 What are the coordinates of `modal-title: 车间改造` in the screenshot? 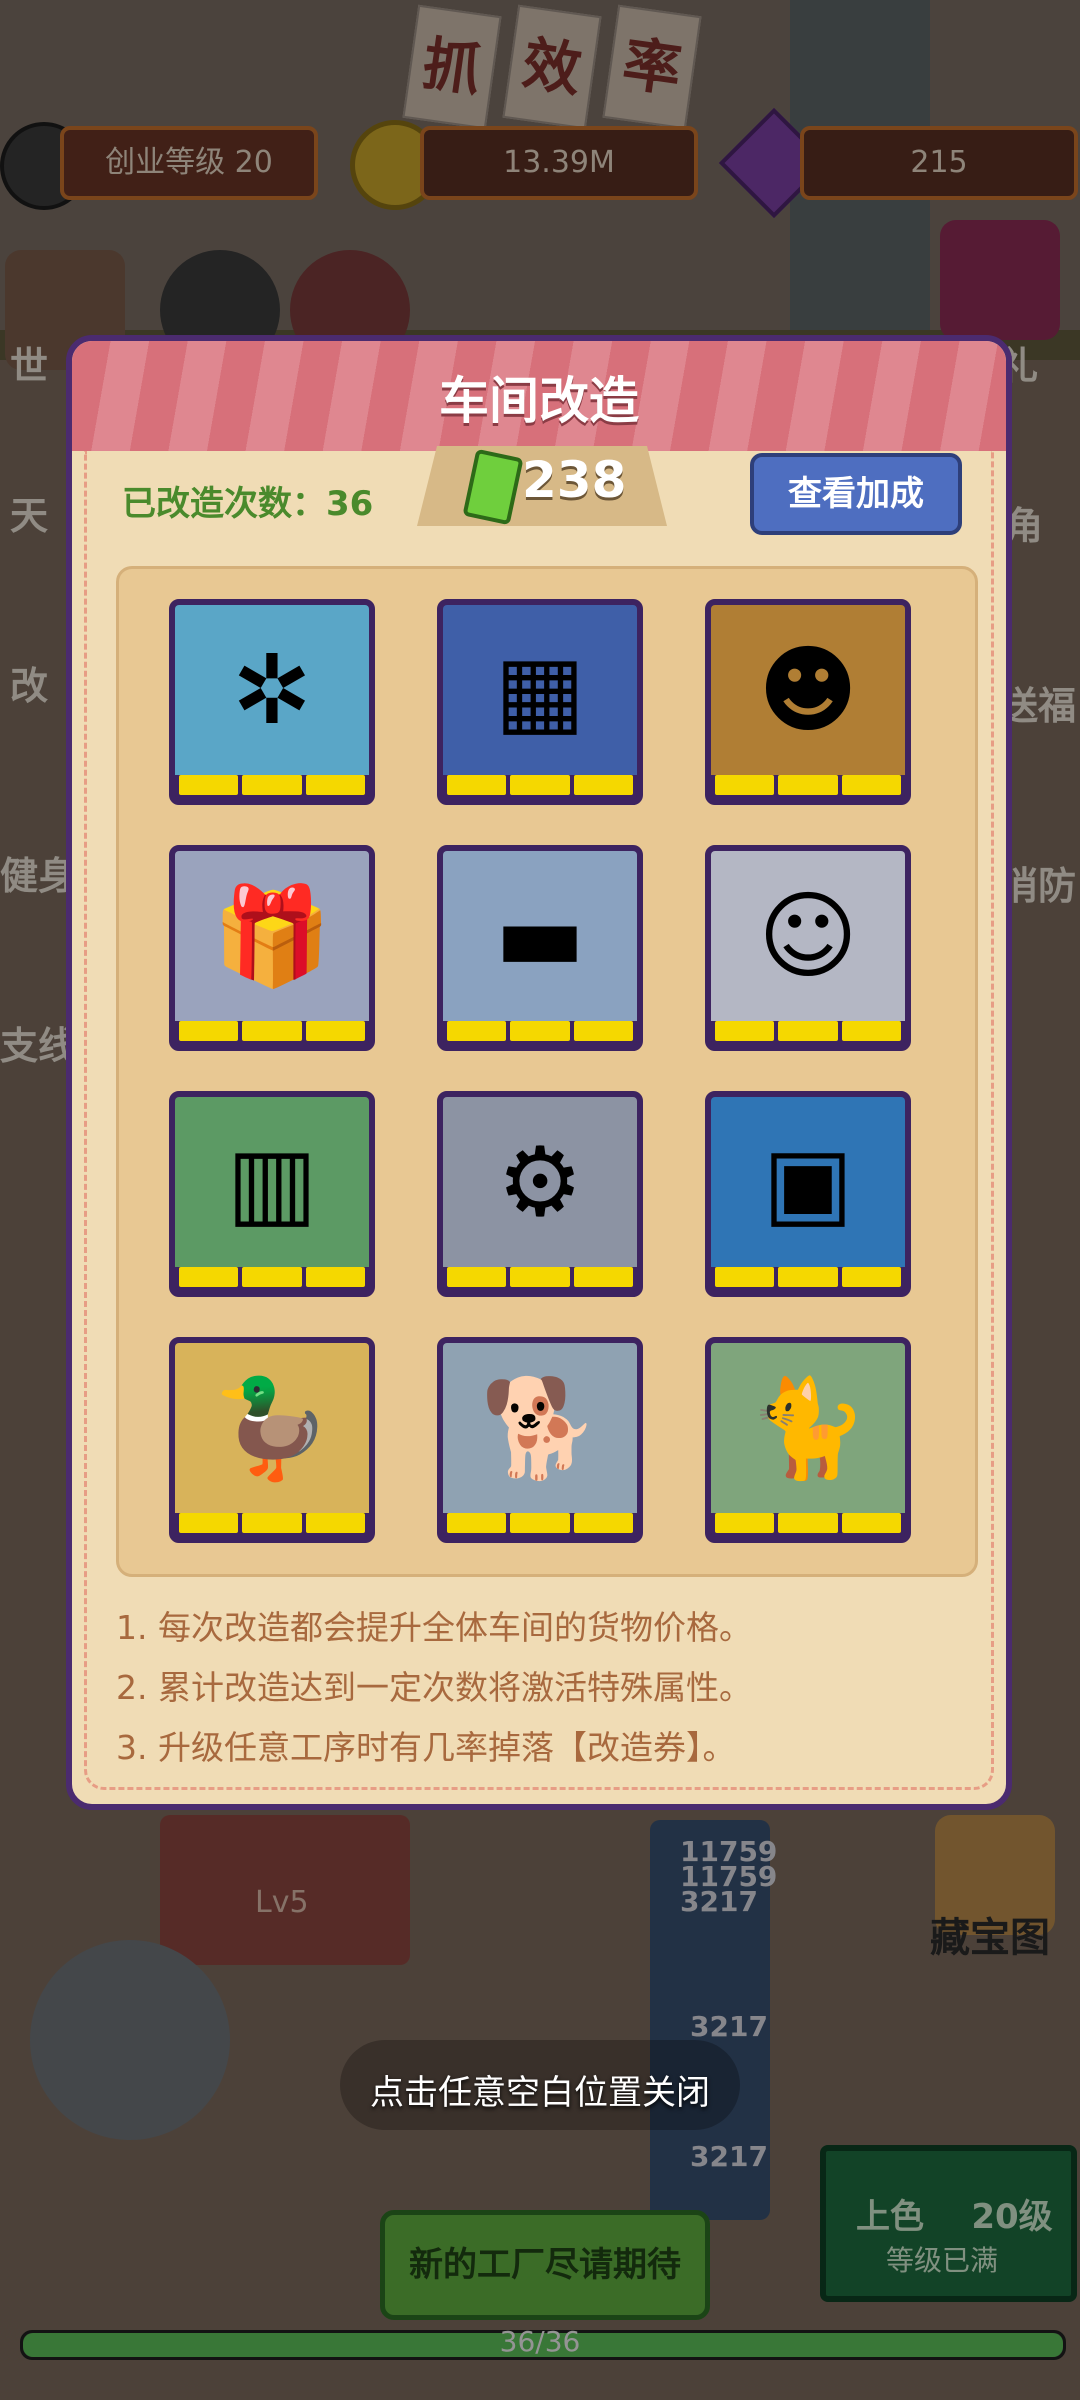 It's located at (539, 401).